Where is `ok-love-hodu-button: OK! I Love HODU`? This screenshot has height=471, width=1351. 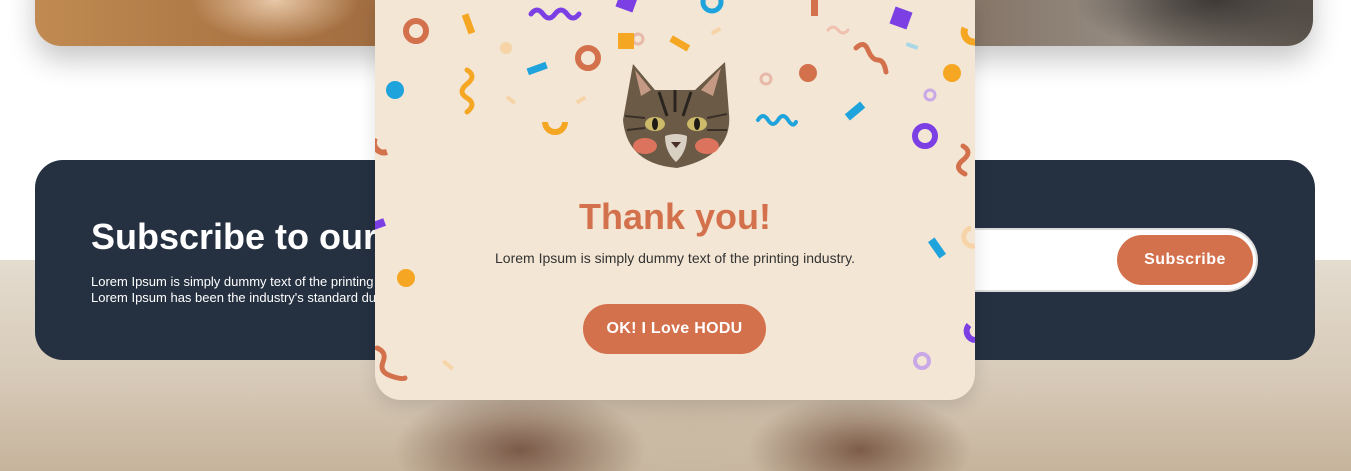 ok-love-hodu-button: OK! I Love HODU is located at coordinates (674, 329).